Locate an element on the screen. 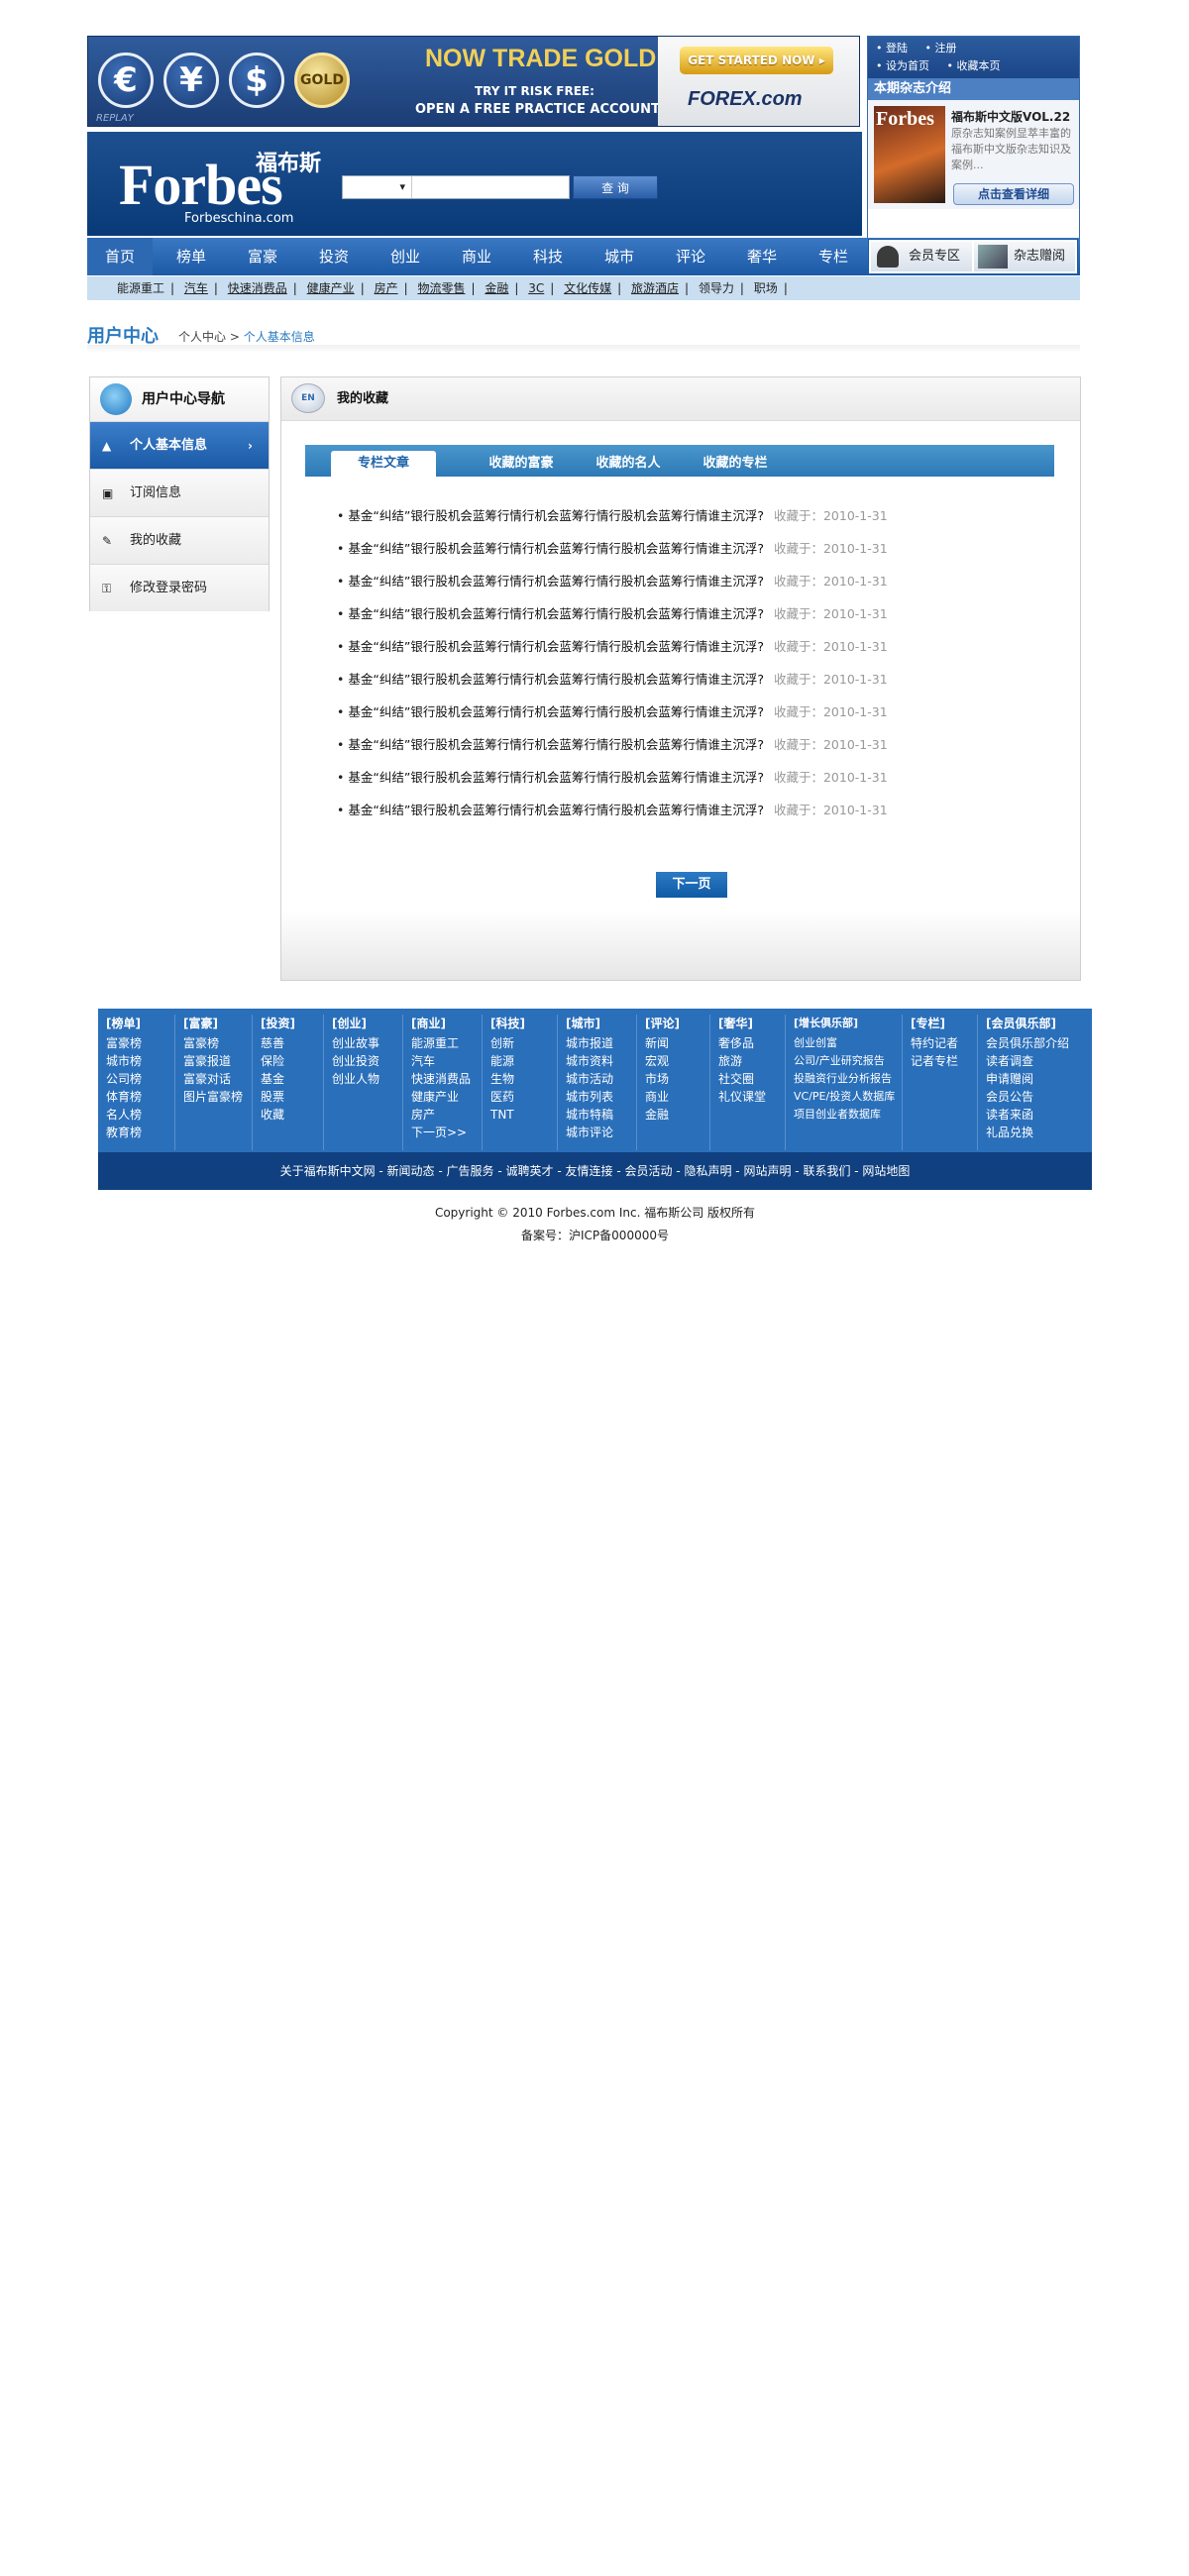  footer-bottom-link: 联系我们 is located at coordinates (827, 1171).